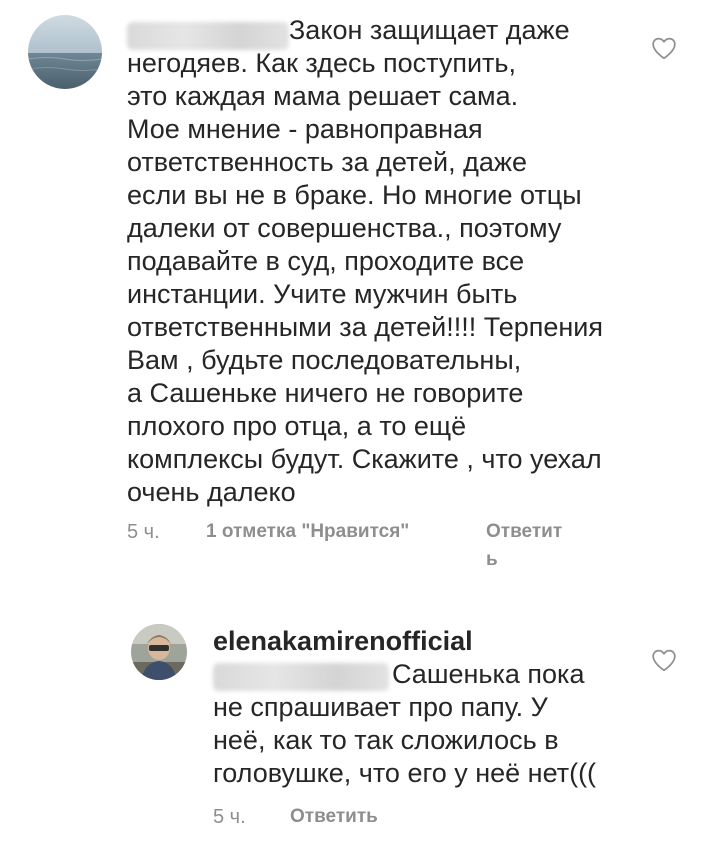 The height and width of the screenshot is (856, 720). What do you see at coordinates (307, 532) in the screenshot?
I see `like-count: 1 отметка "Нравится"` at bounding box center [307, 532].